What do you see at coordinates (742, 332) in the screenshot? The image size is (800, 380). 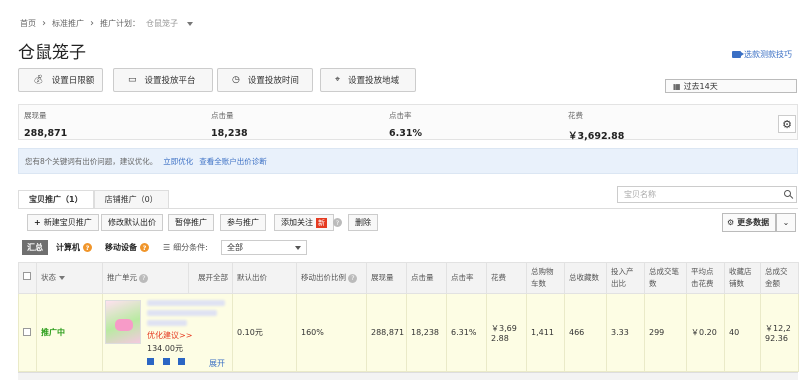 I see `shop-fav-cell: 40` at bounding box center [742, 332].